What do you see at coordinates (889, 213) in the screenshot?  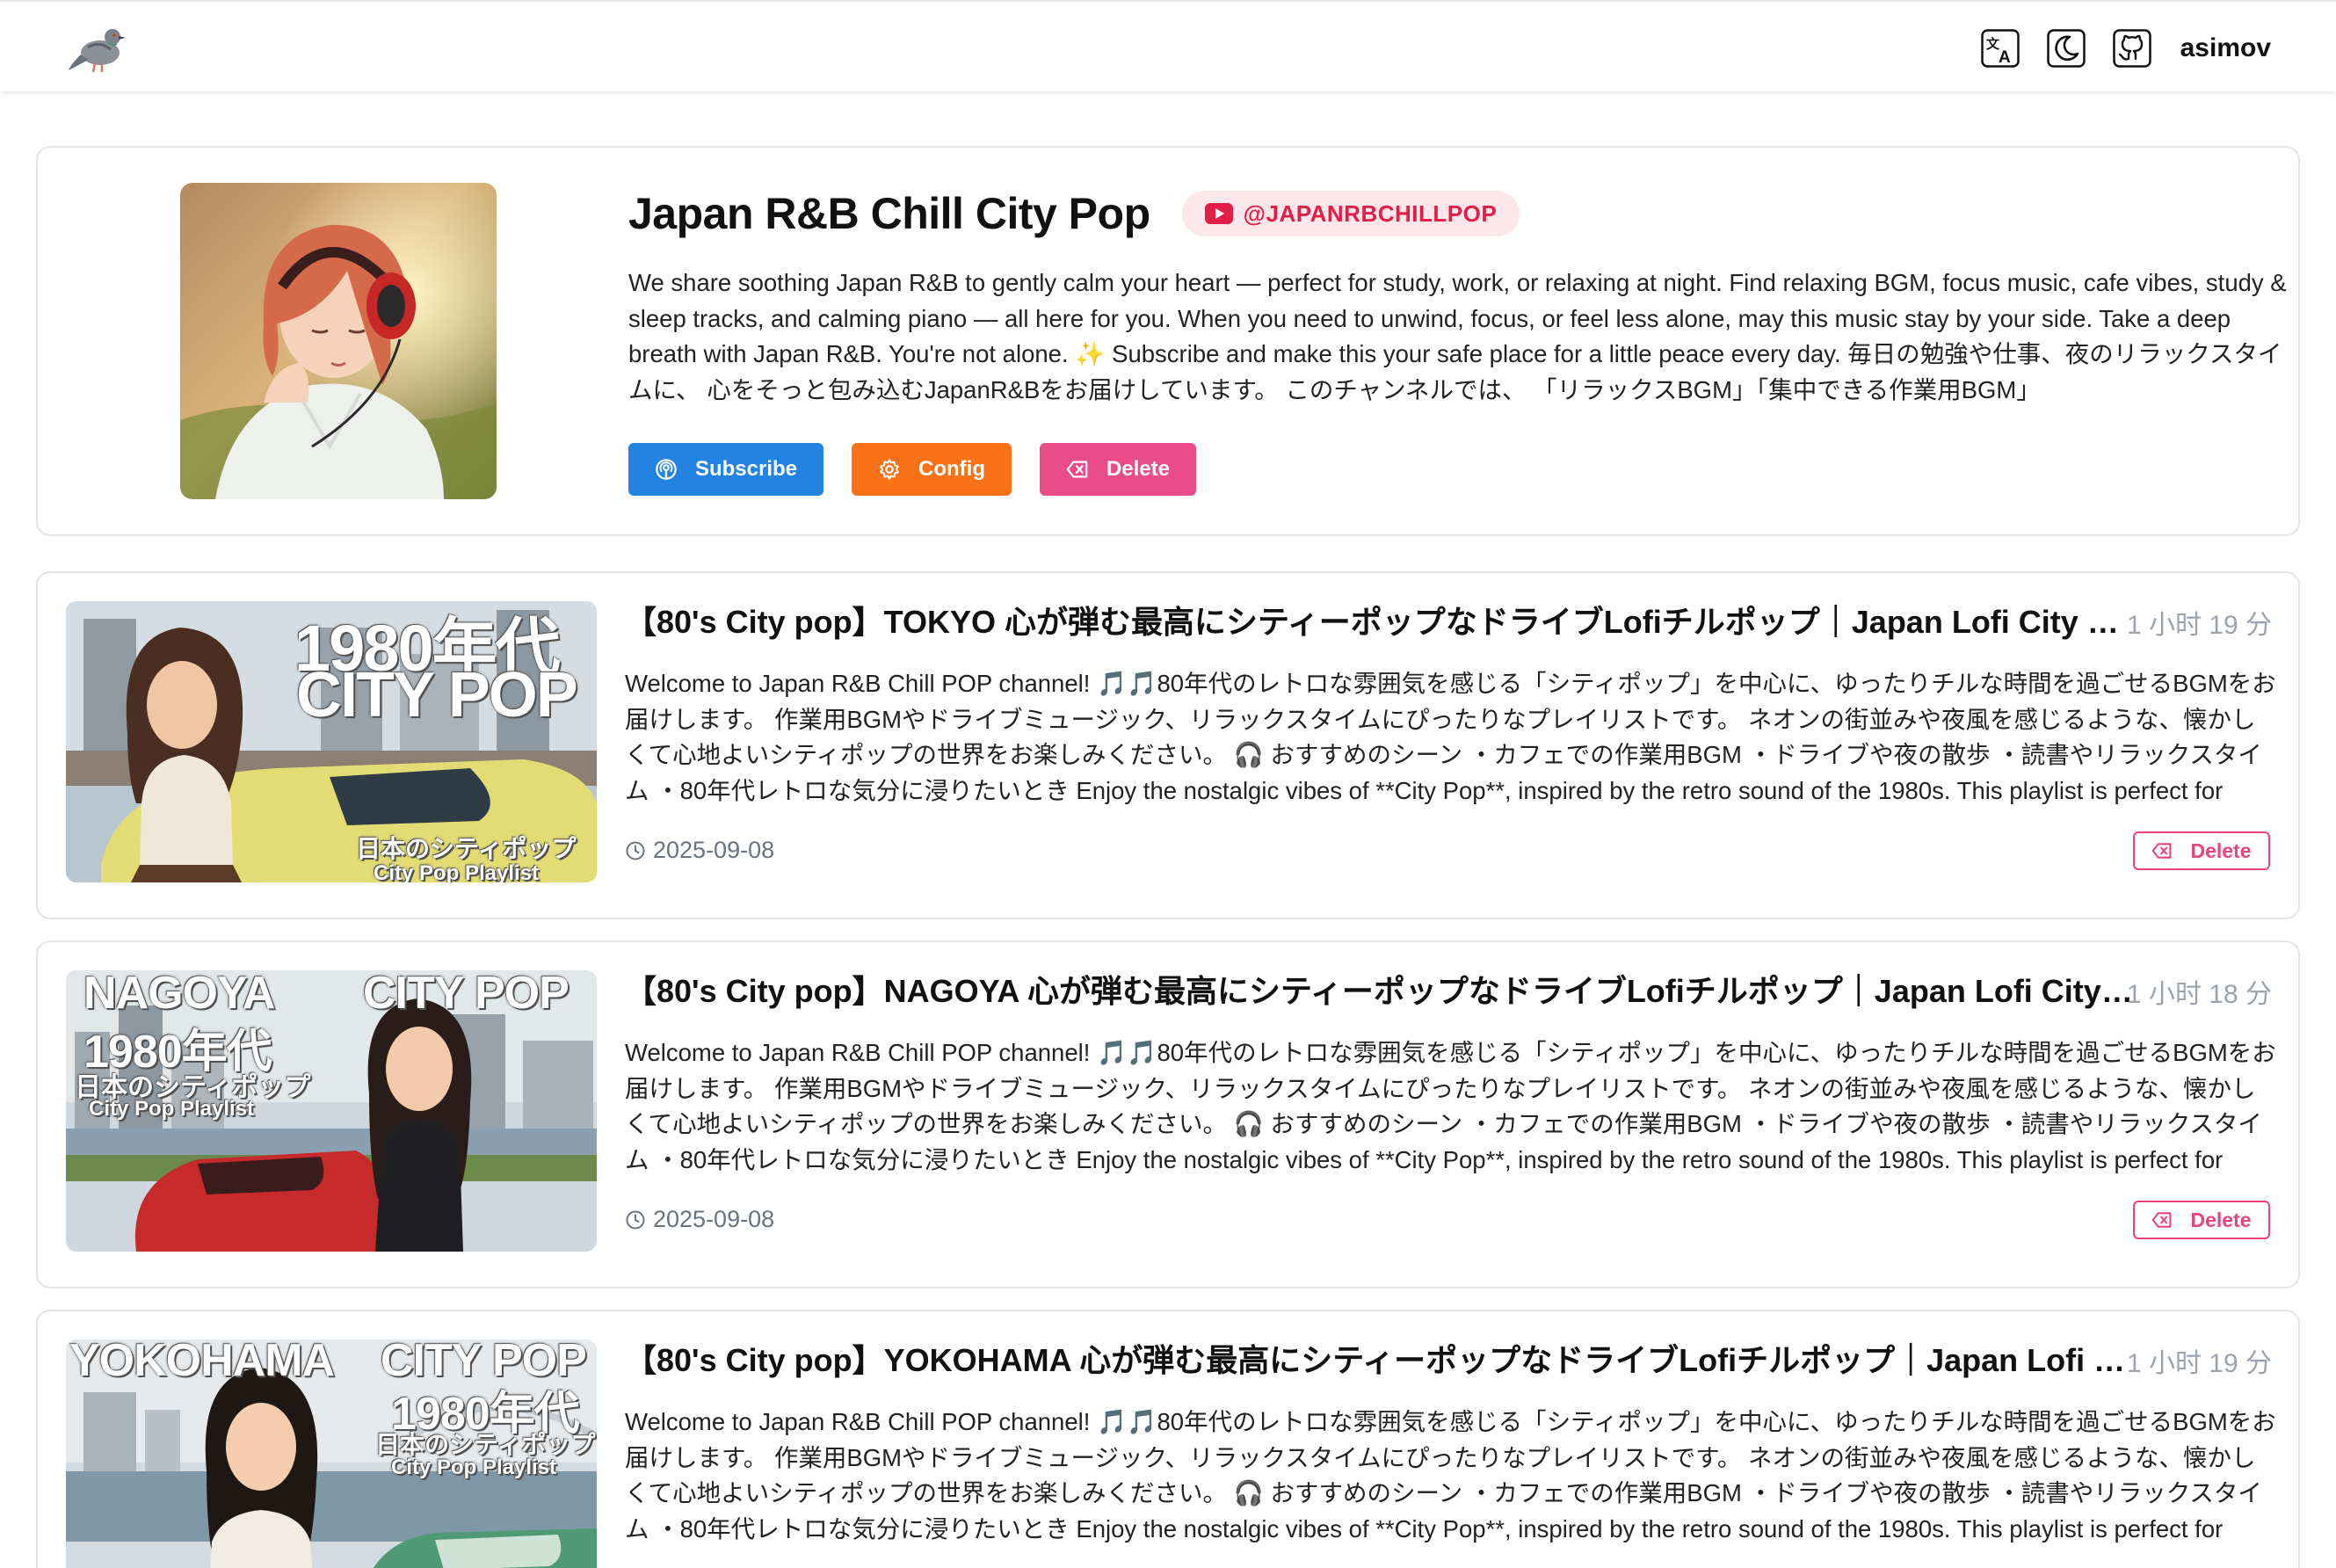 I see `channel-title: Japan R&B Chill City Pop` at bounding box center [889, 213].